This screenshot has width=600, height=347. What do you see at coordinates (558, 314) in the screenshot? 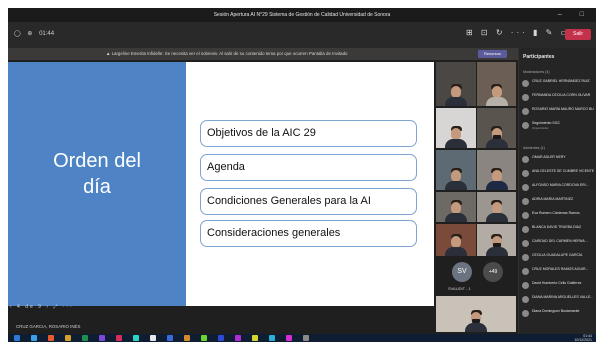
I see `participant-row: Diana Dominguez Bustamante` at bounding box center [558, 314].